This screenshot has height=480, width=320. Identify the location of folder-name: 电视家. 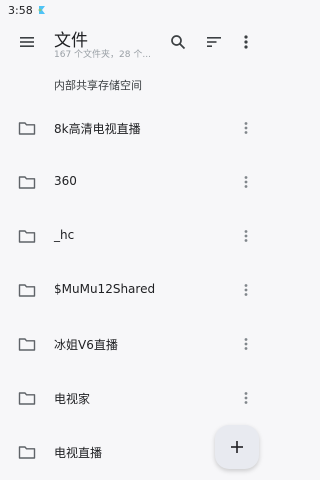
(72, 399).